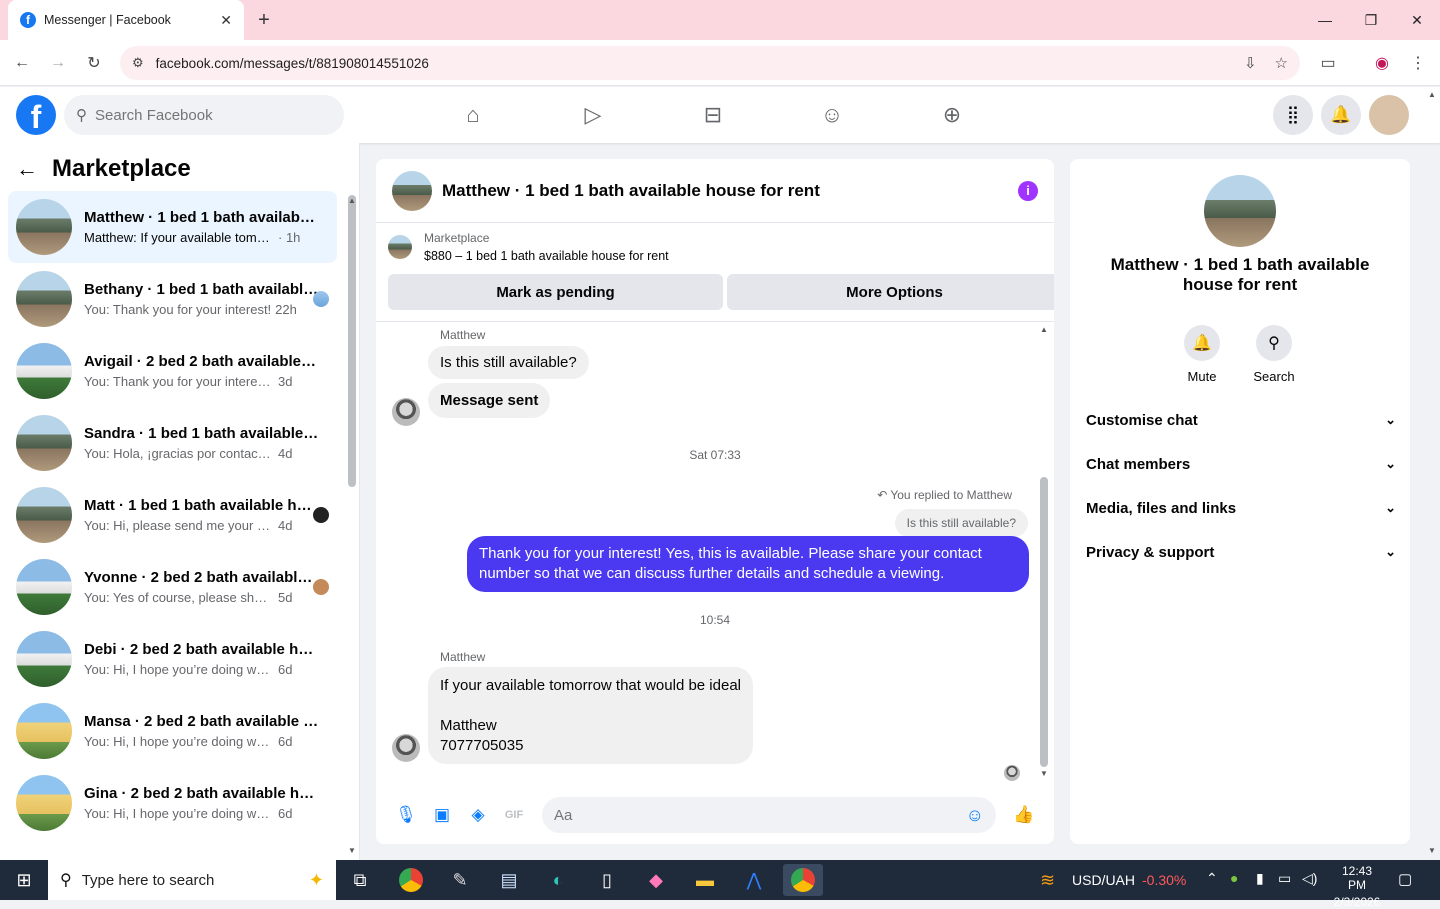 Image resolution: width=1440 pixels, height=909 pixels. What do you see at coordinates (1418, 63) in the screenshot?
I see `menu-dots-icon: ⋮` at bounding box center [1418, 63].